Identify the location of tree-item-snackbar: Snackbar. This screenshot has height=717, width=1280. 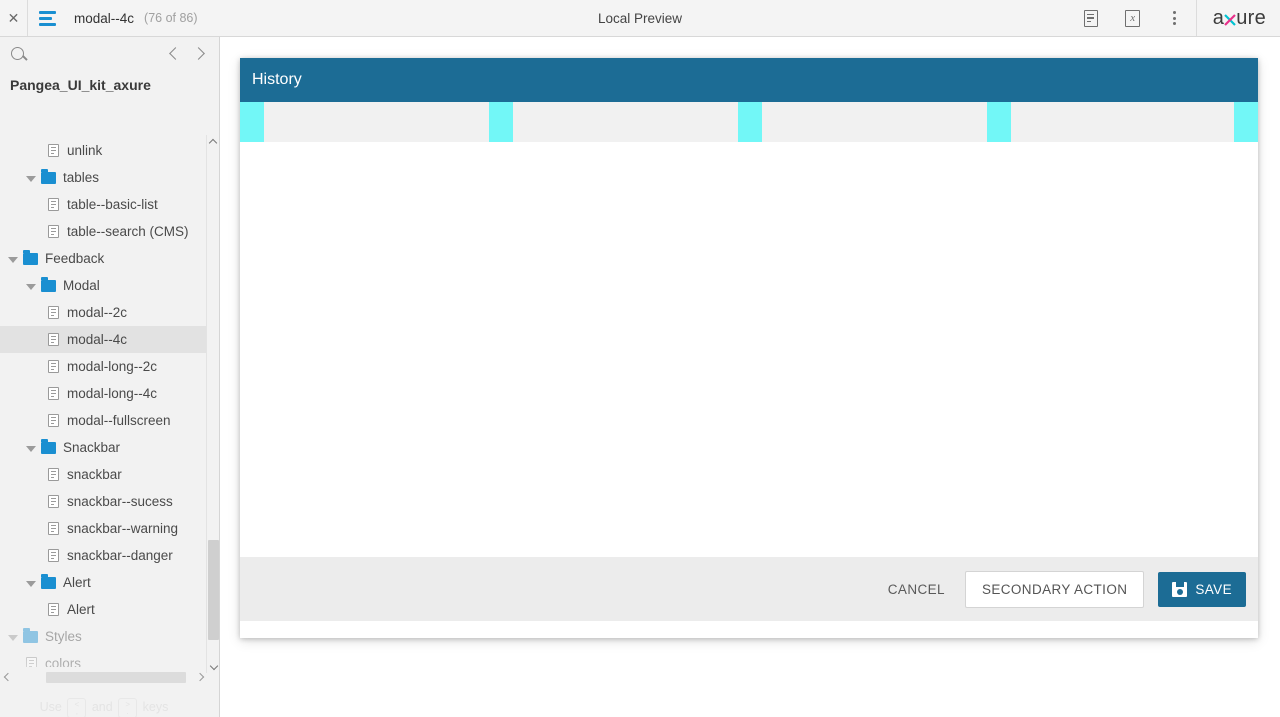
(104, 447).